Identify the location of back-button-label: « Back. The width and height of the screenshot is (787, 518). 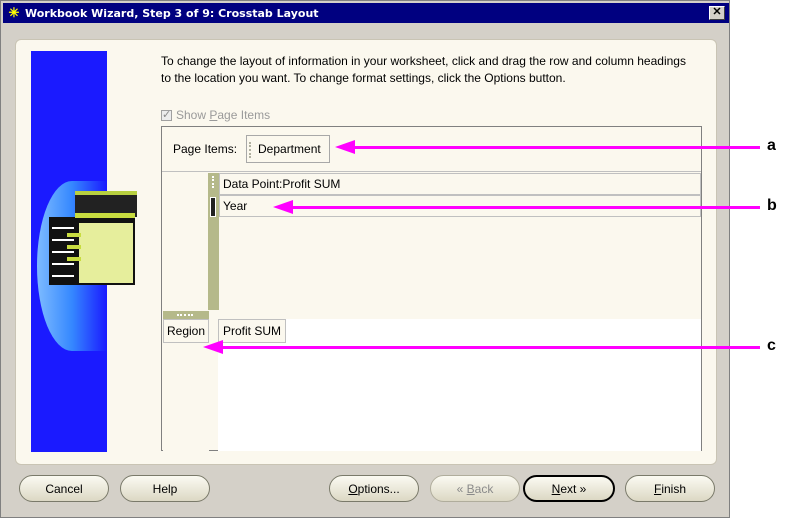
(475, 488).